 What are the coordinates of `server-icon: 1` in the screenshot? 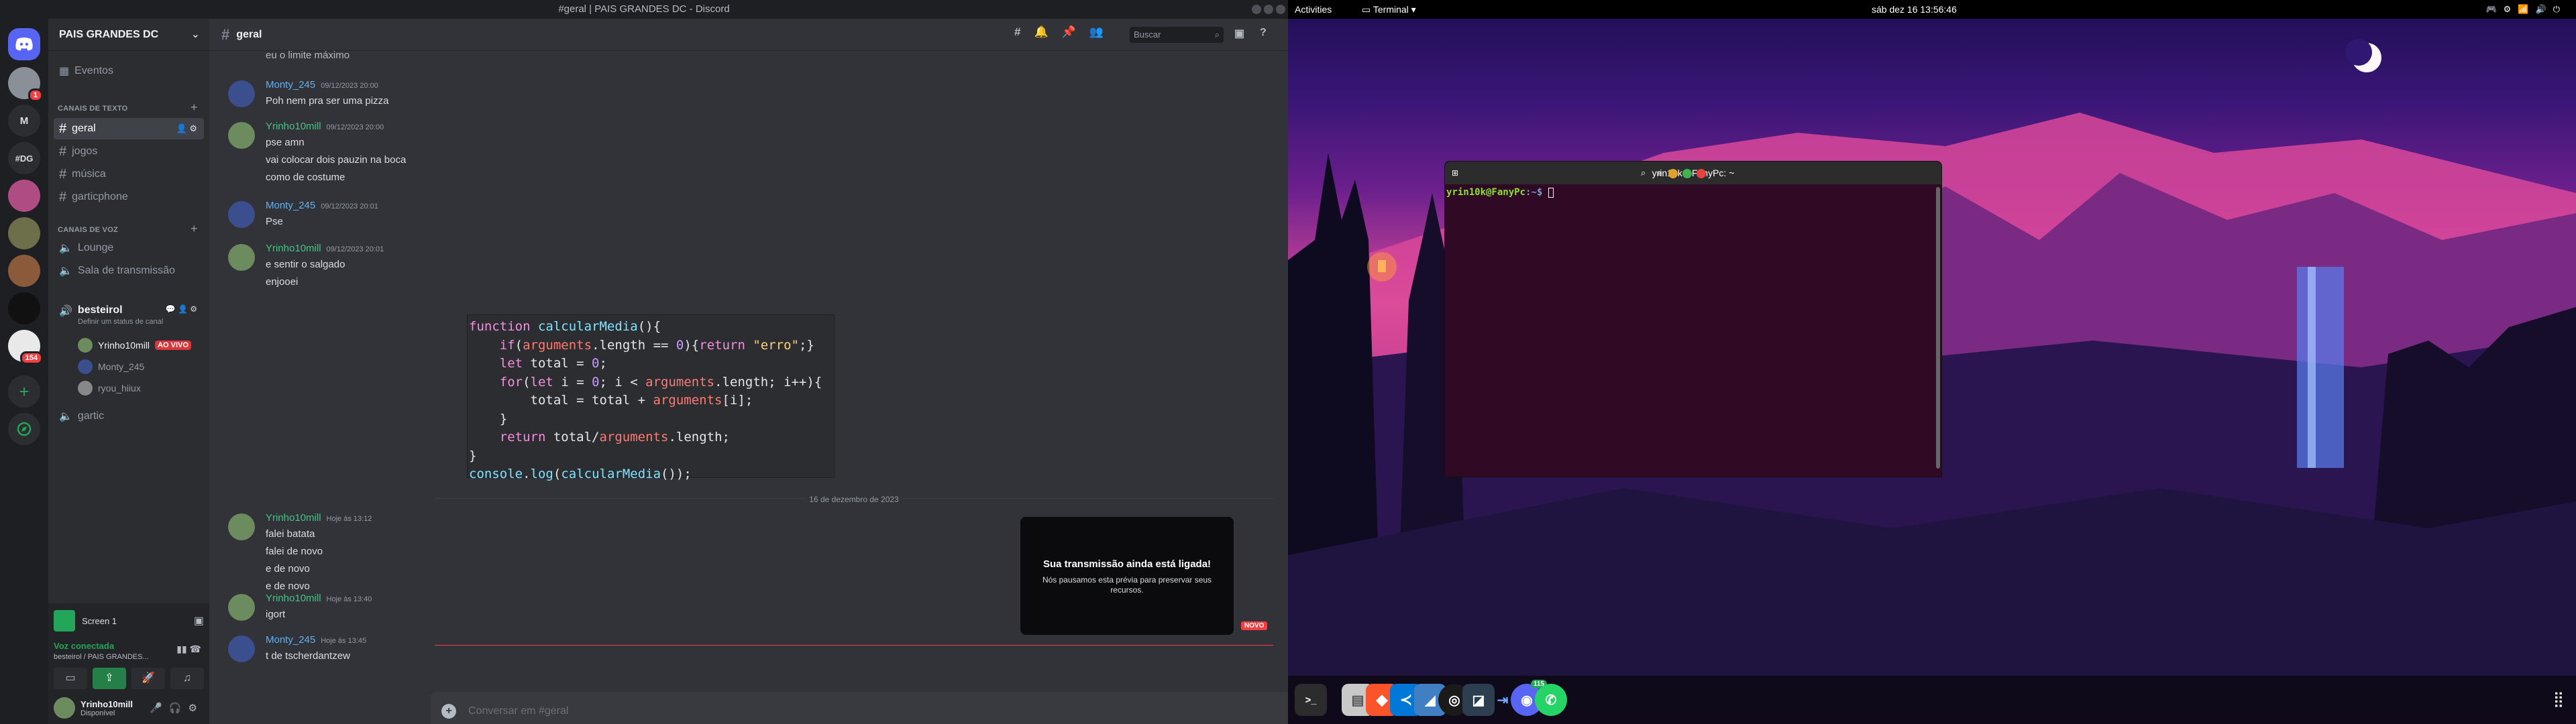 It's located at (25, 84).